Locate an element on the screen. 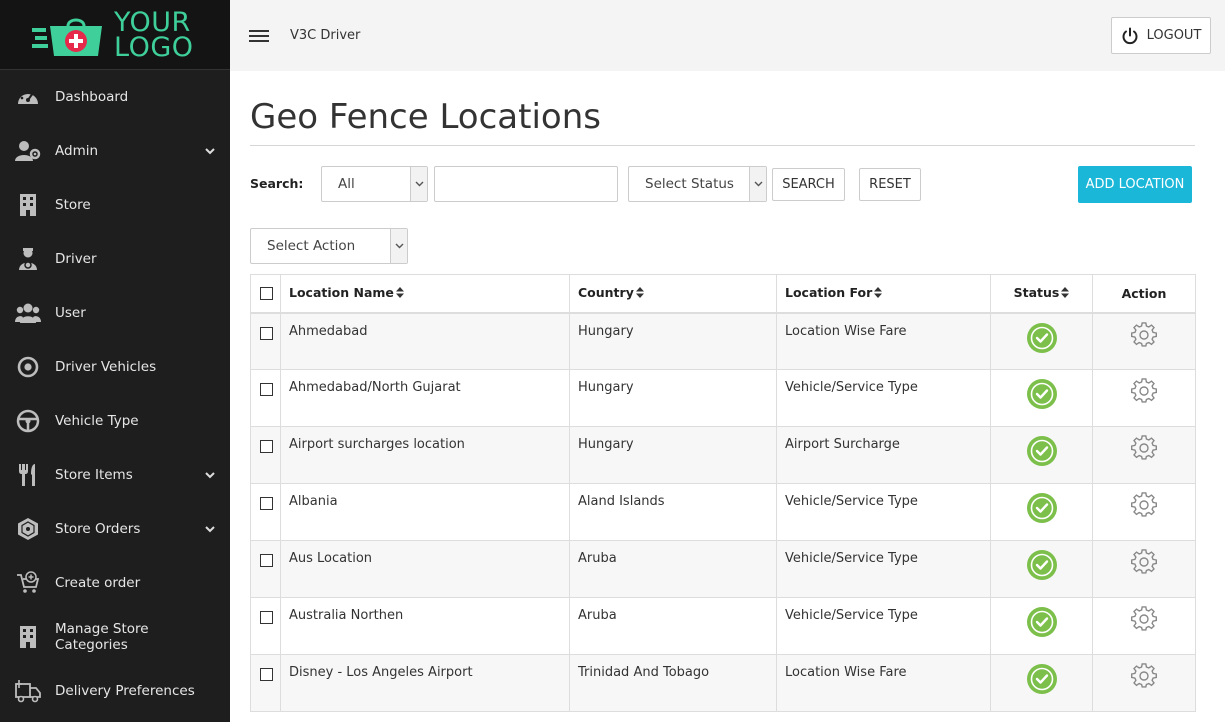 Image resolution: width=1225 pixels, height=722 pixels. sidebar-item-dashboard: Dashboard is located at coordinates (115, 97).